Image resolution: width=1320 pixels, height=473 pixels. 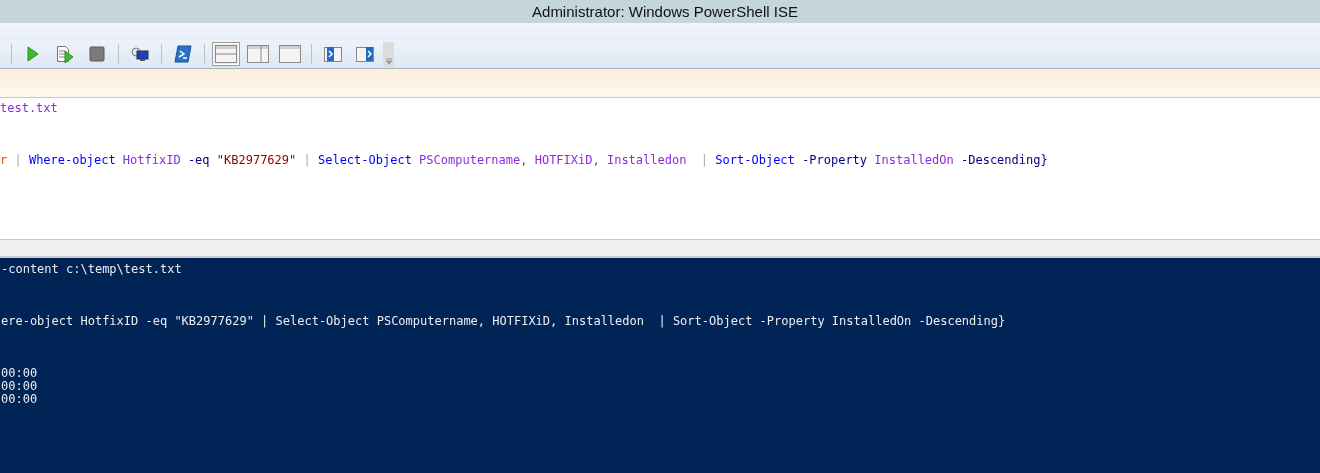 I want to click on script-top-layout-button, so click(x=226, y=54).